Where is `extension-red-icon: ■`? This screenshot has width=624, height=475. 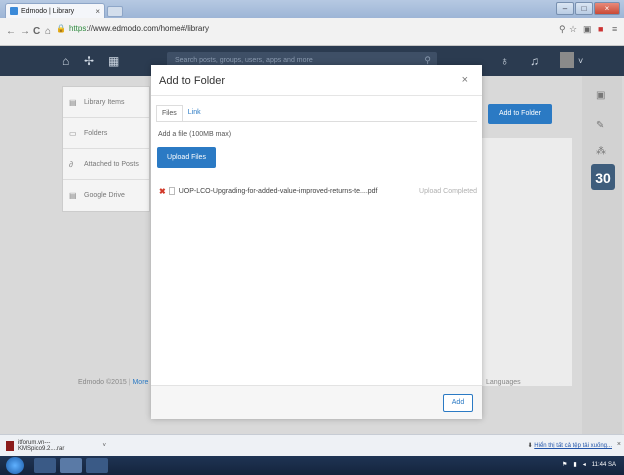 extension-red-icon: ■ is located at coordinates (600, 29).